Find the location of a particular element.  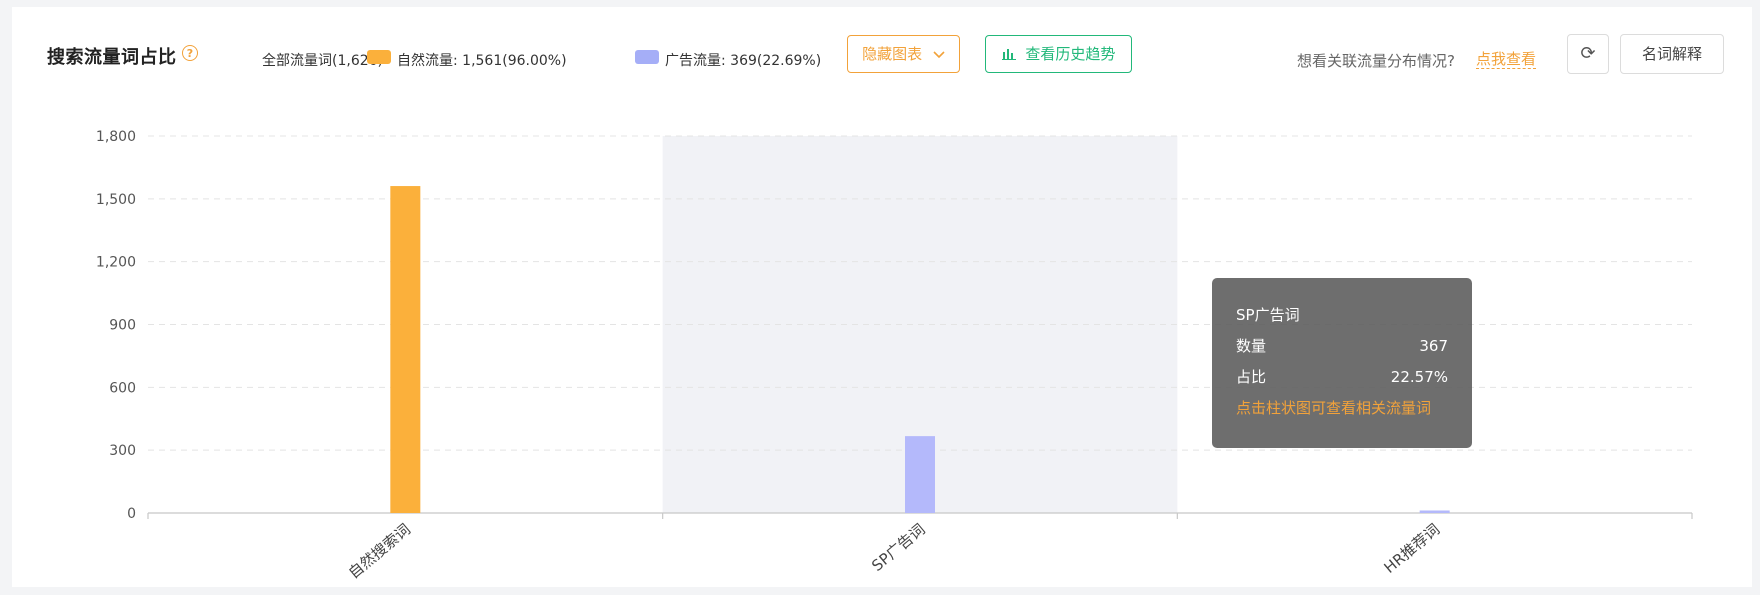

y-tick-label: 1,800 is located at coordinates (116, 137).